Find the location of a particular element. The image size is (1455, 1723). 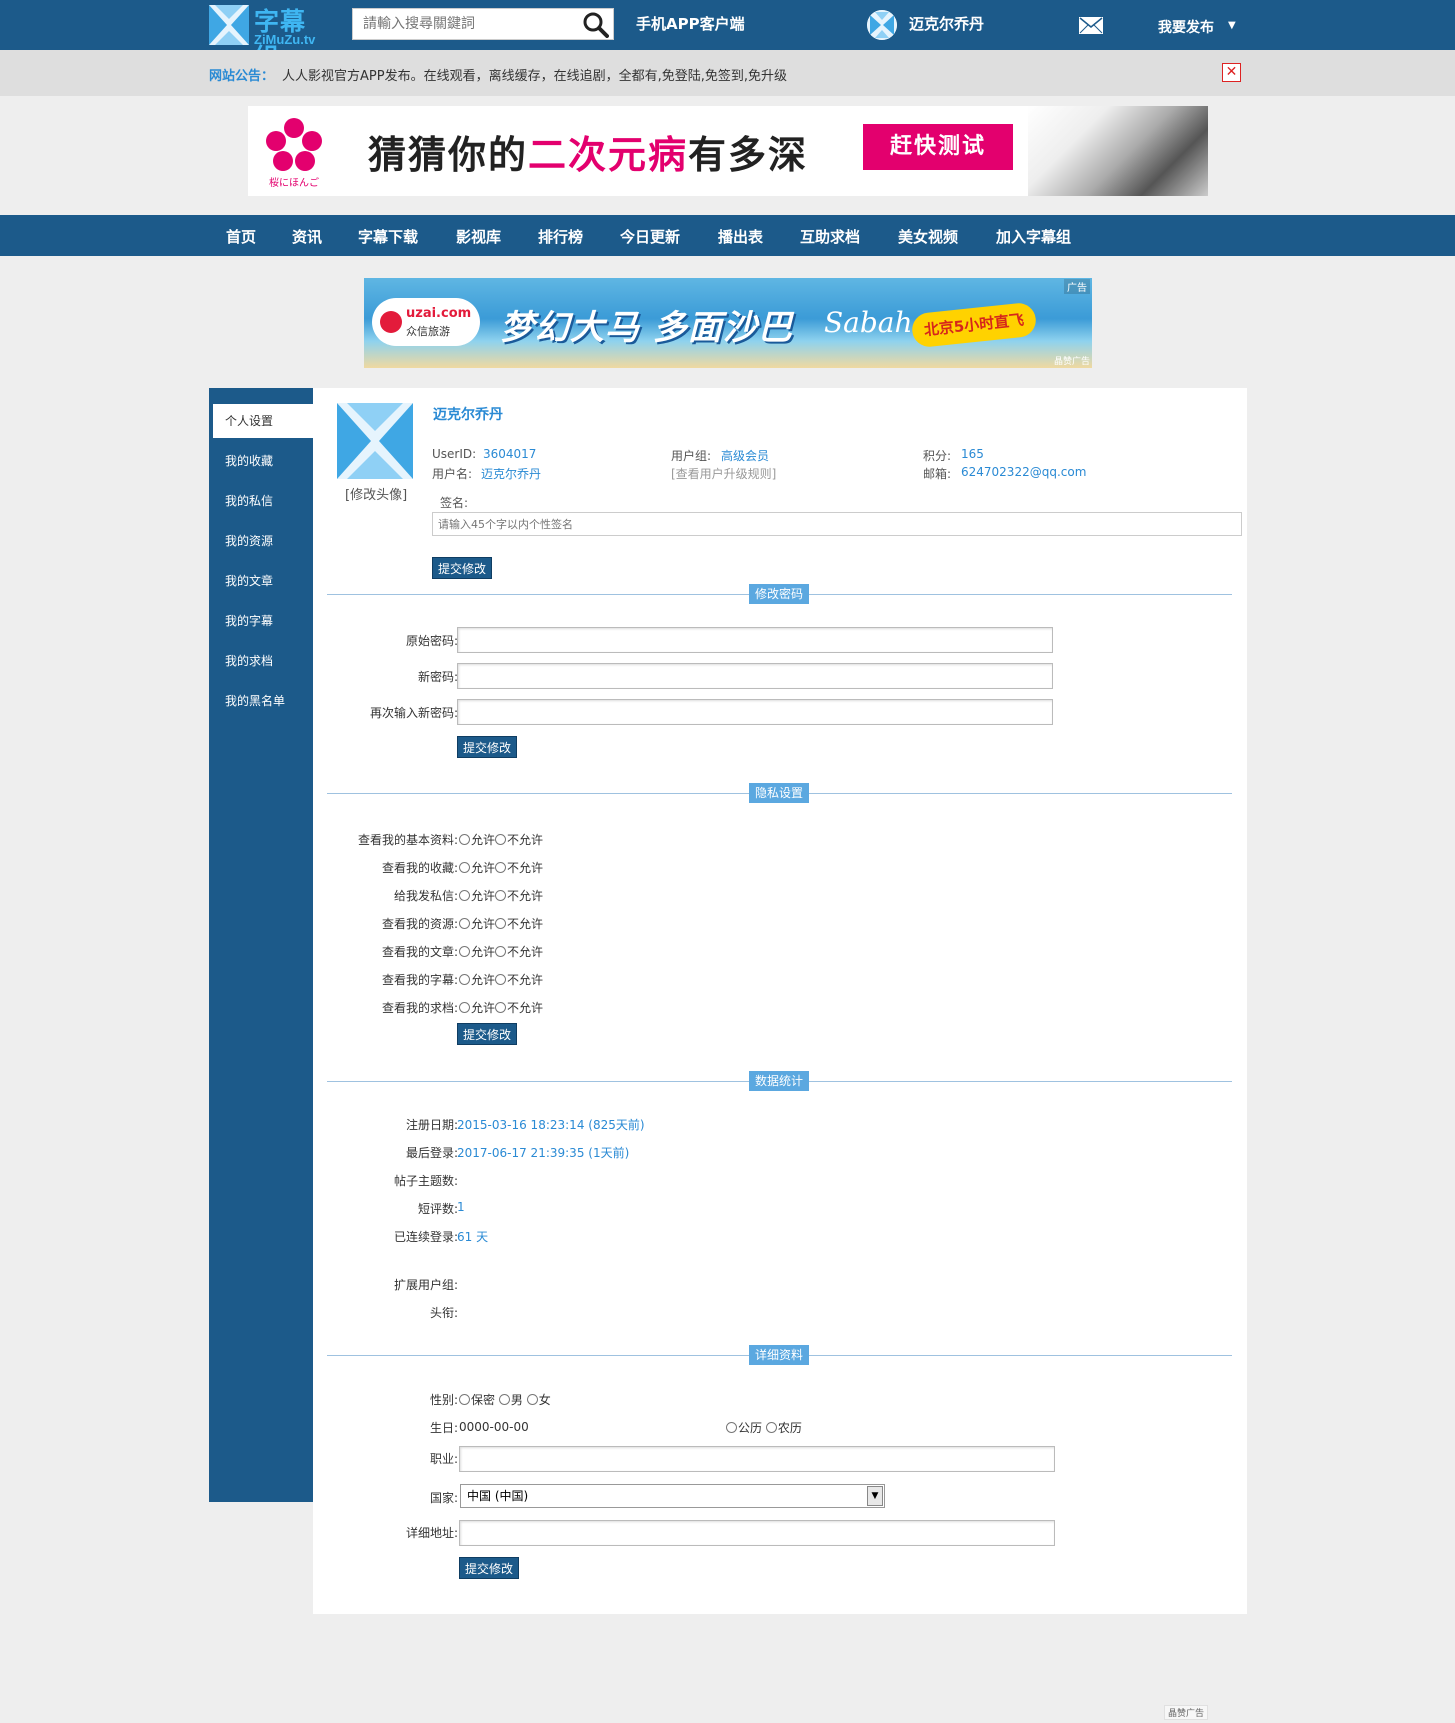

gender-female-radio is located at coordinates (532, 1399).